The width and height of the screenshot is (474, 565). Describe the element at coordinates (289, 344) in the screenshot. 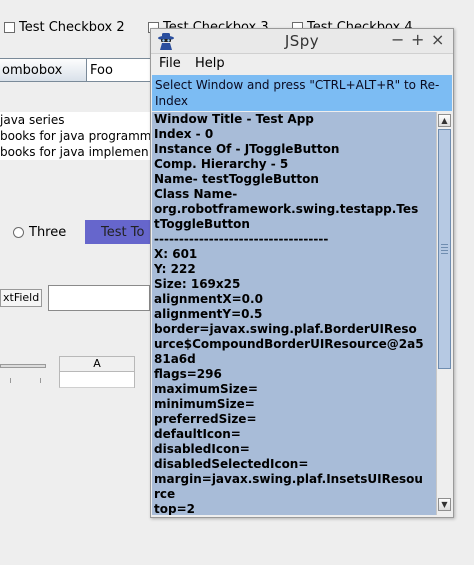

I see `detail-line: urce$CompoundBorderUIResource@2a5` at that location.